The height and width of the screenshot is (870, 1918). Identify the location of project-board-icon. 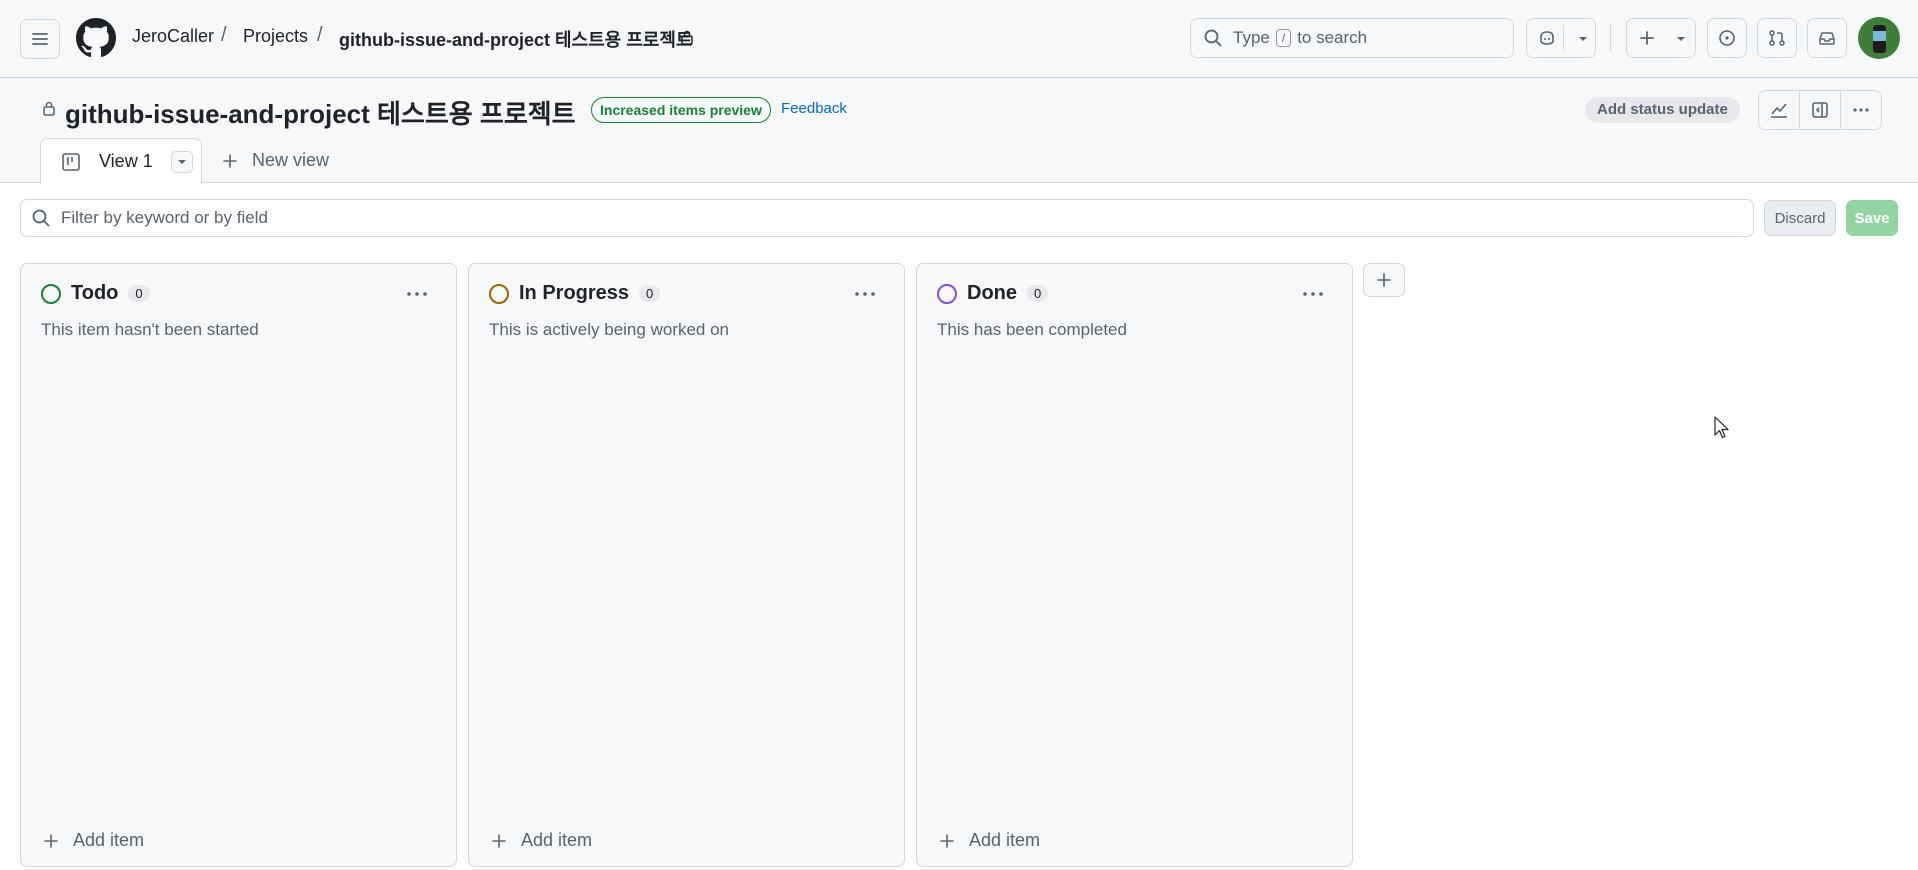
(71, 161).